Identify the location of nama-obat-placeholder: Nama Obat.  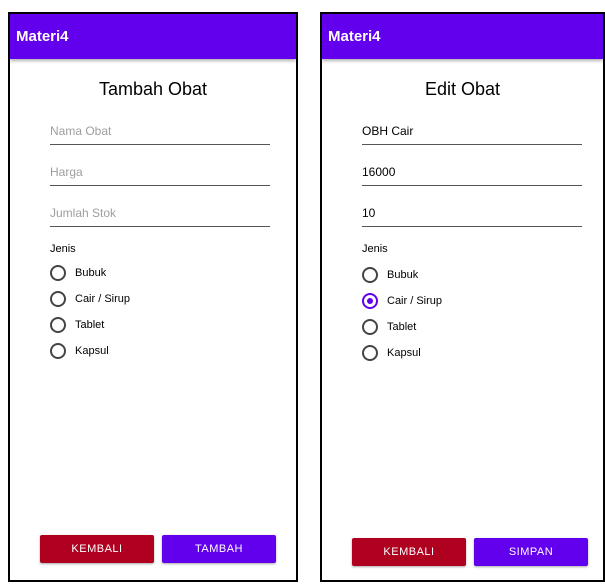
(81, 131).